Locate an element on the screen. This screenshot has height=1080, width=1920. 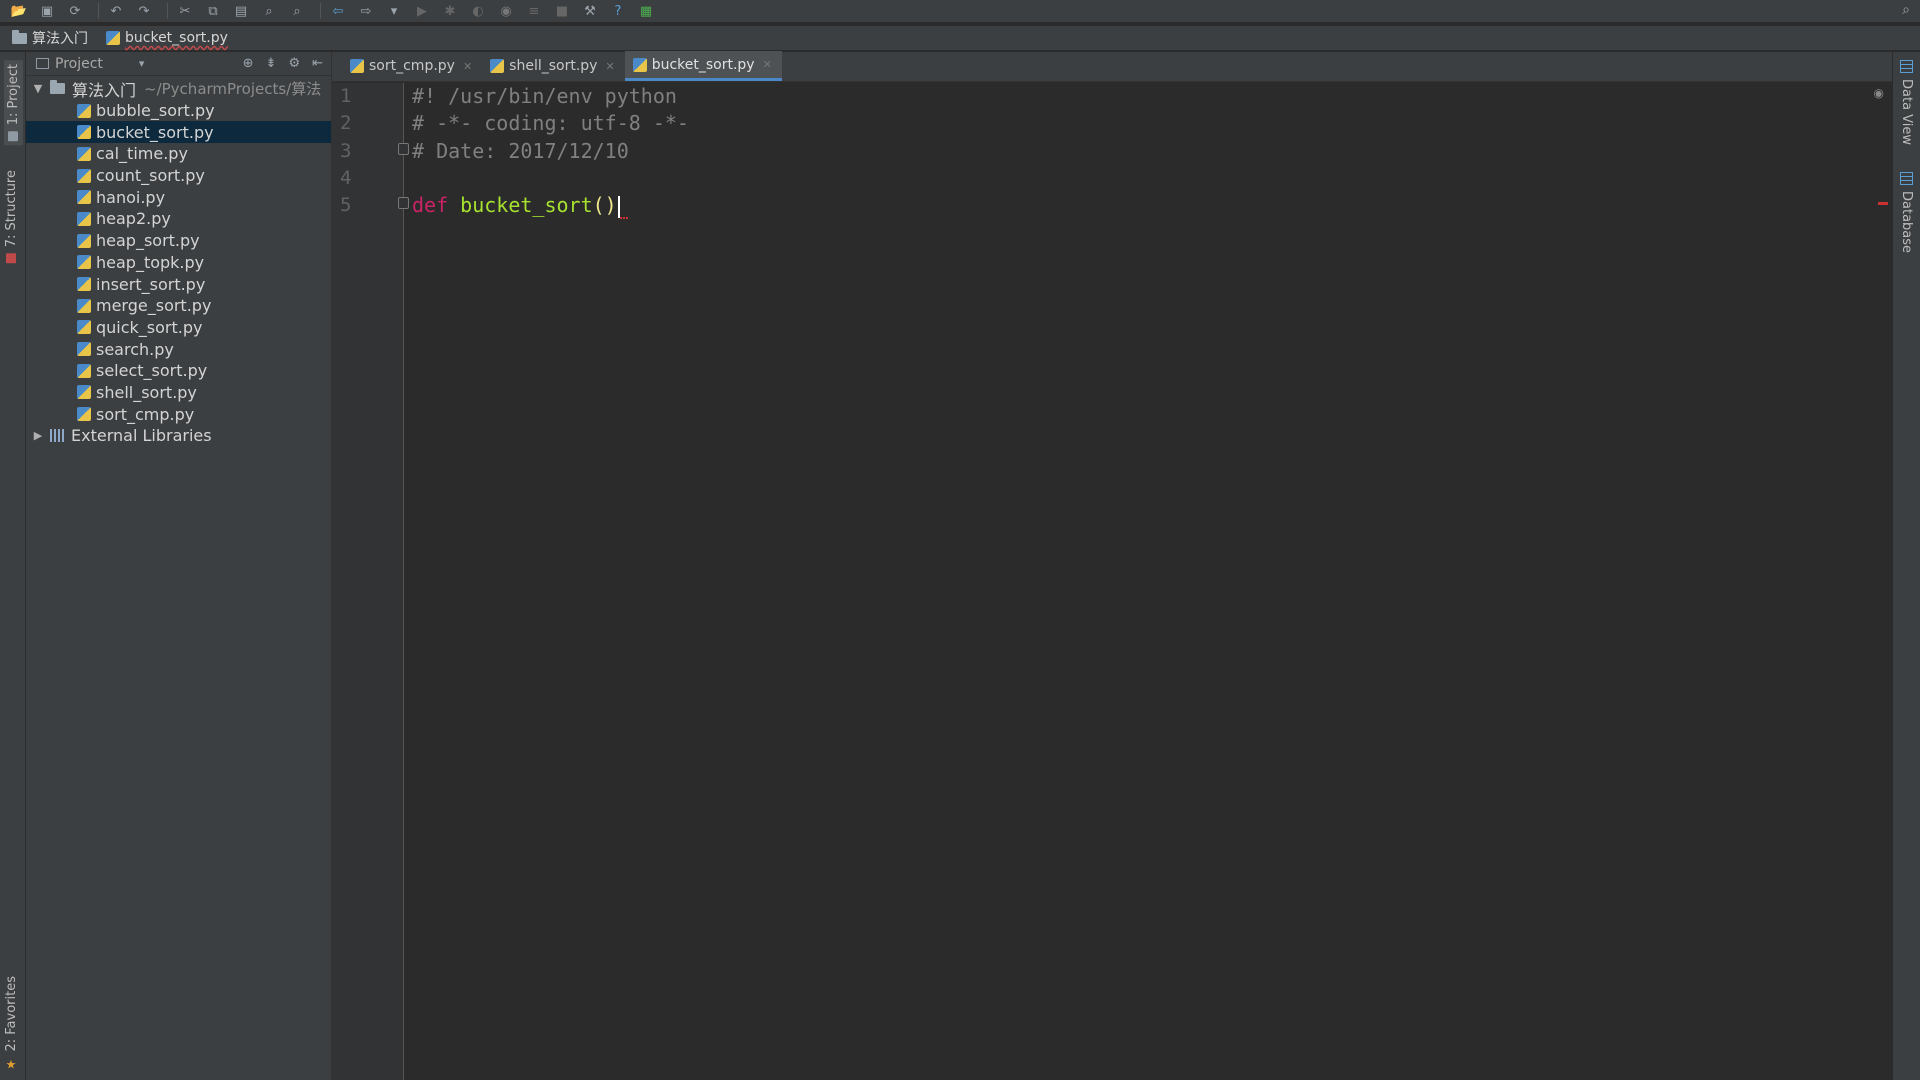
concurrency-icon: ≡ is located at coordinates (534, 11).